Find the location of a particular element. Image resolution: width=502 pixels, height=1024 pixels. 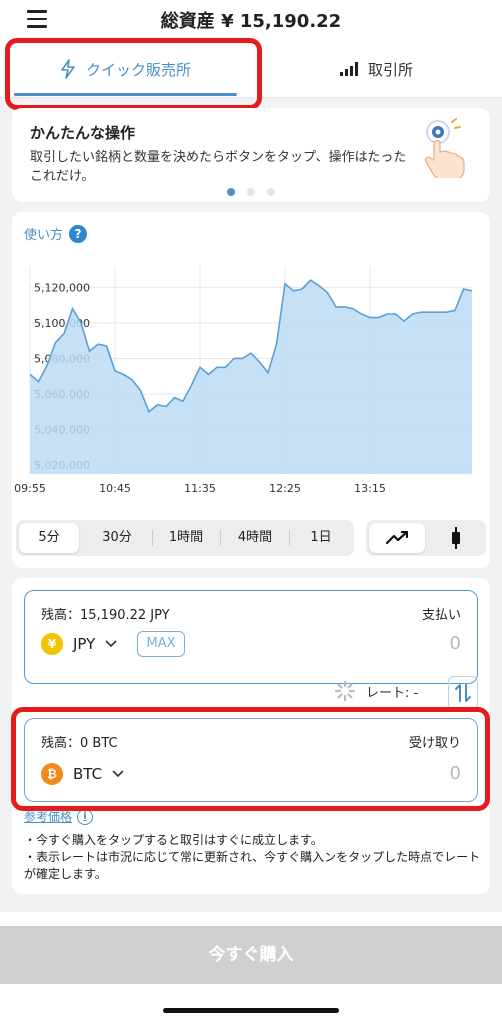

tap-gesture-icon is located at coordinates (444, 148).